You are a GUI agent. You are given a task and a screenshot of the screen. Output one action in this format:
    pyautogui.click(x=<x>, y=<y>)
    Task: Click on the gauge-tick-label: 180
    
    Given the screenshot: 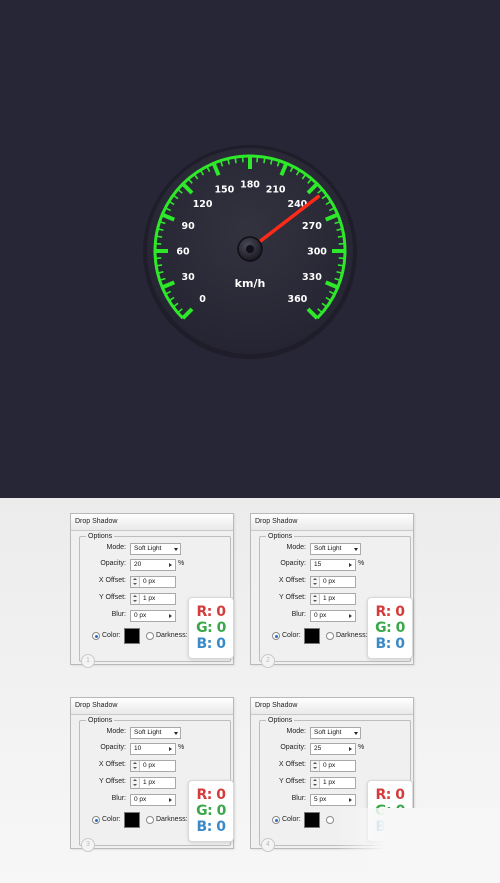 What is the action you would take?
    pyautogui.click(x=250, y=185)
    